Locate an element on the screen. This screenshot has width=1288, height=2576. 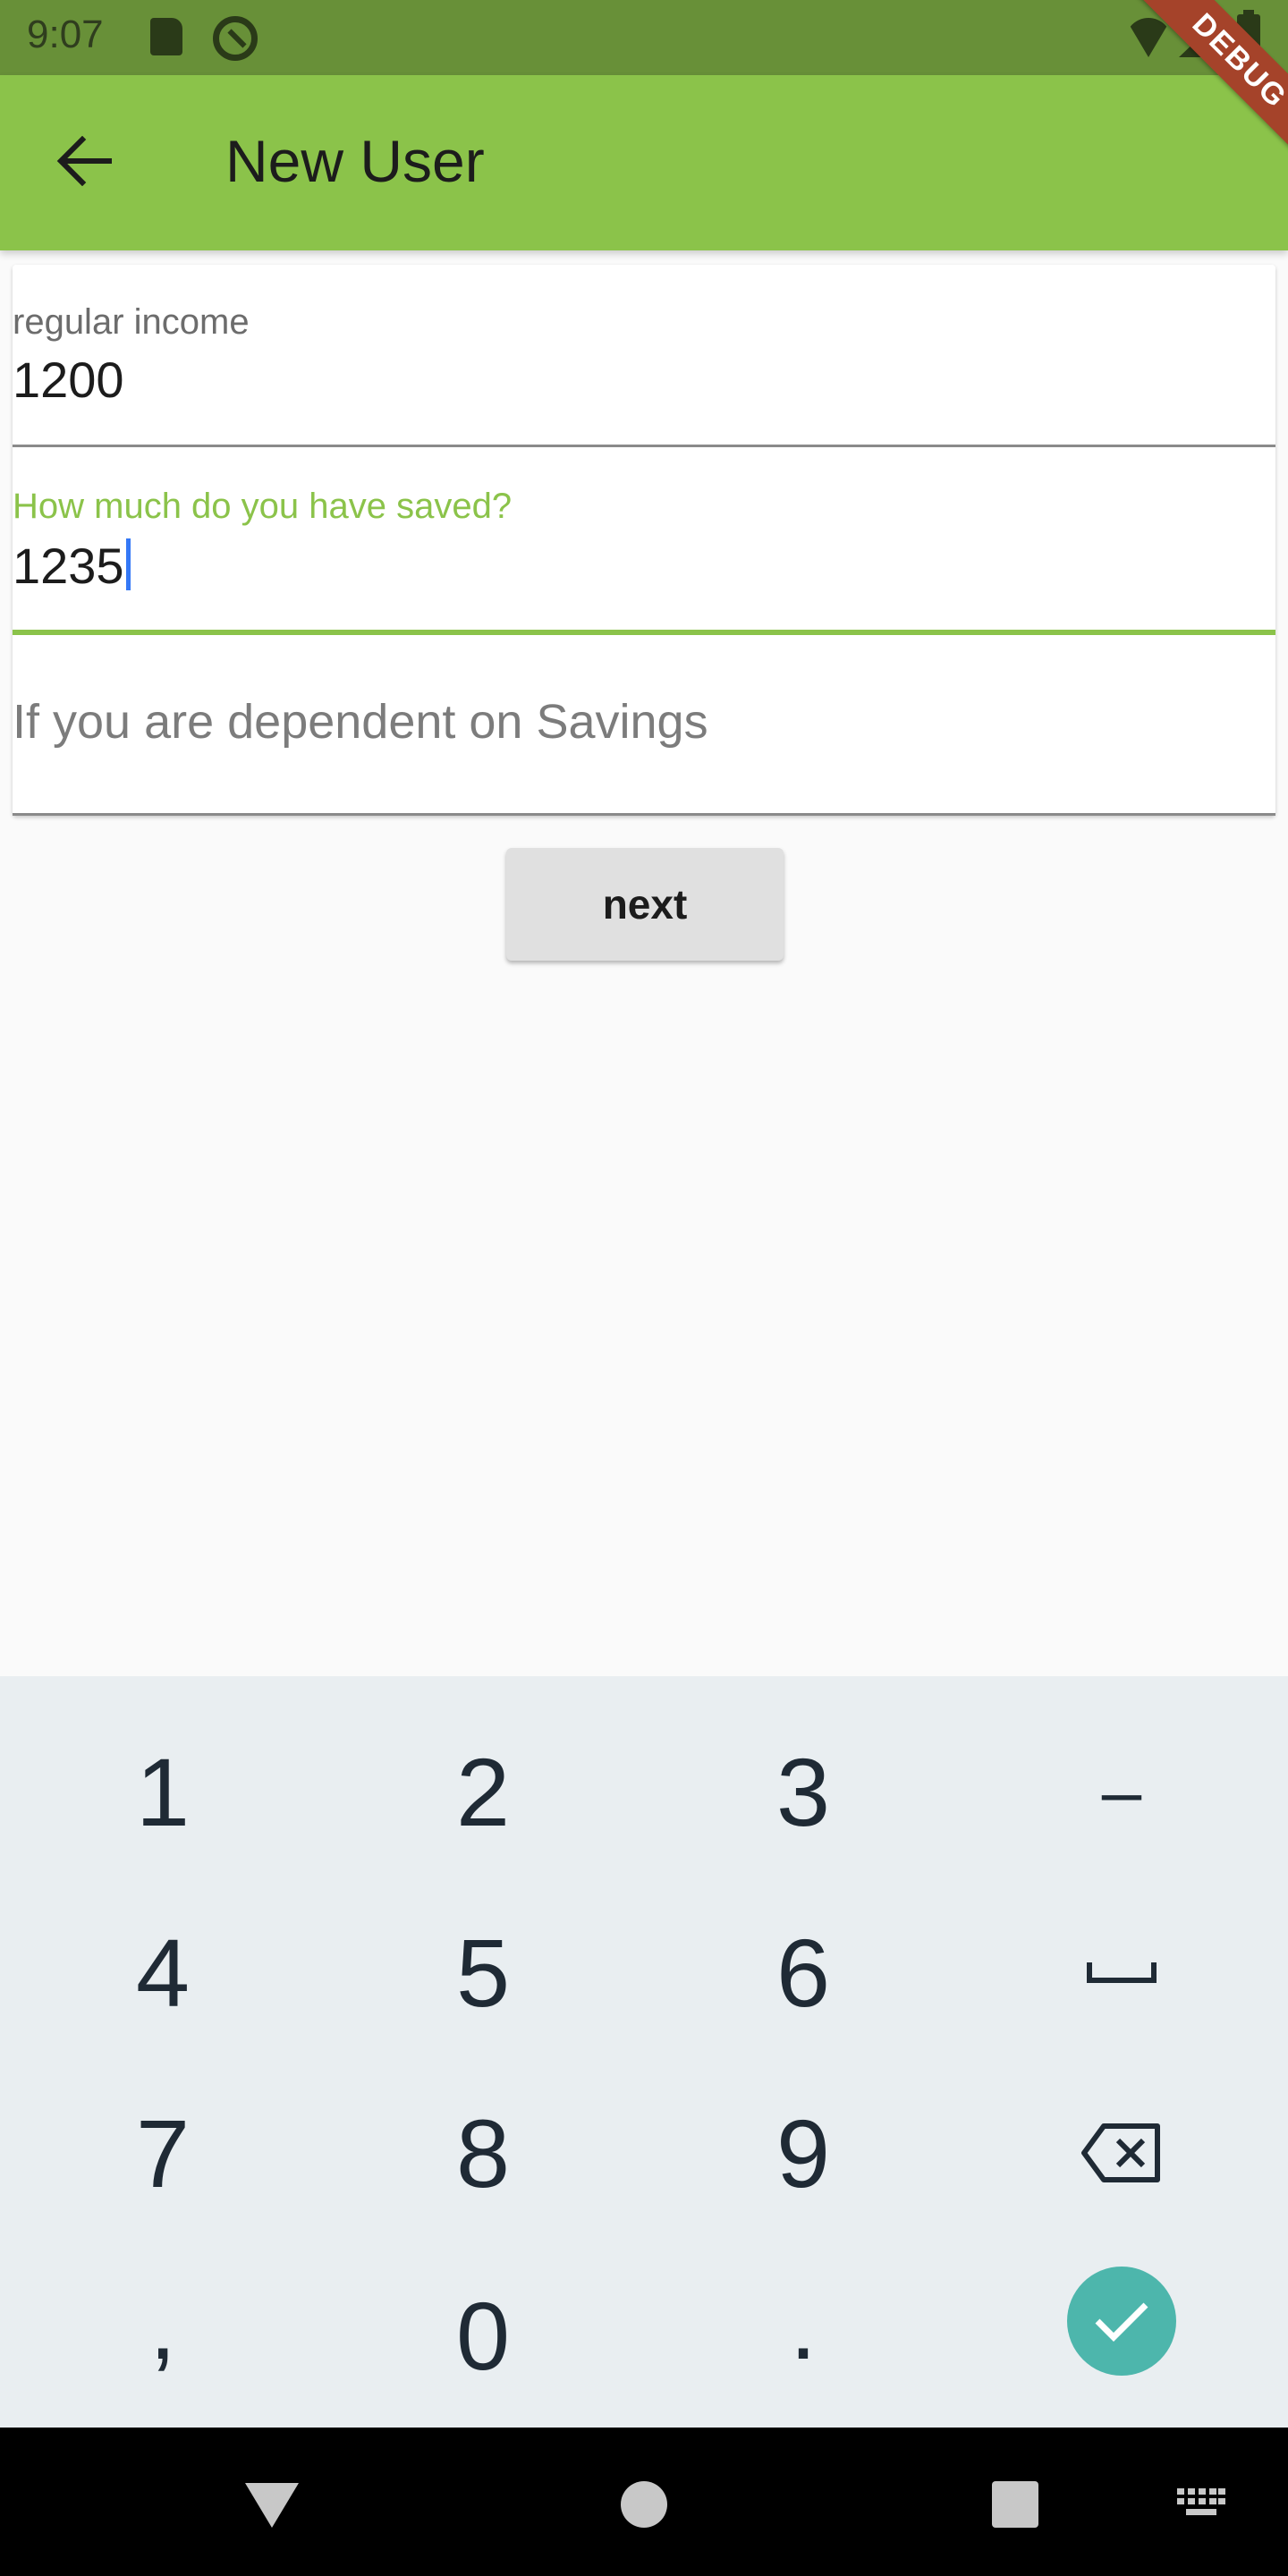
savings-value-text: 1235 is located at coordinates (68, 566).